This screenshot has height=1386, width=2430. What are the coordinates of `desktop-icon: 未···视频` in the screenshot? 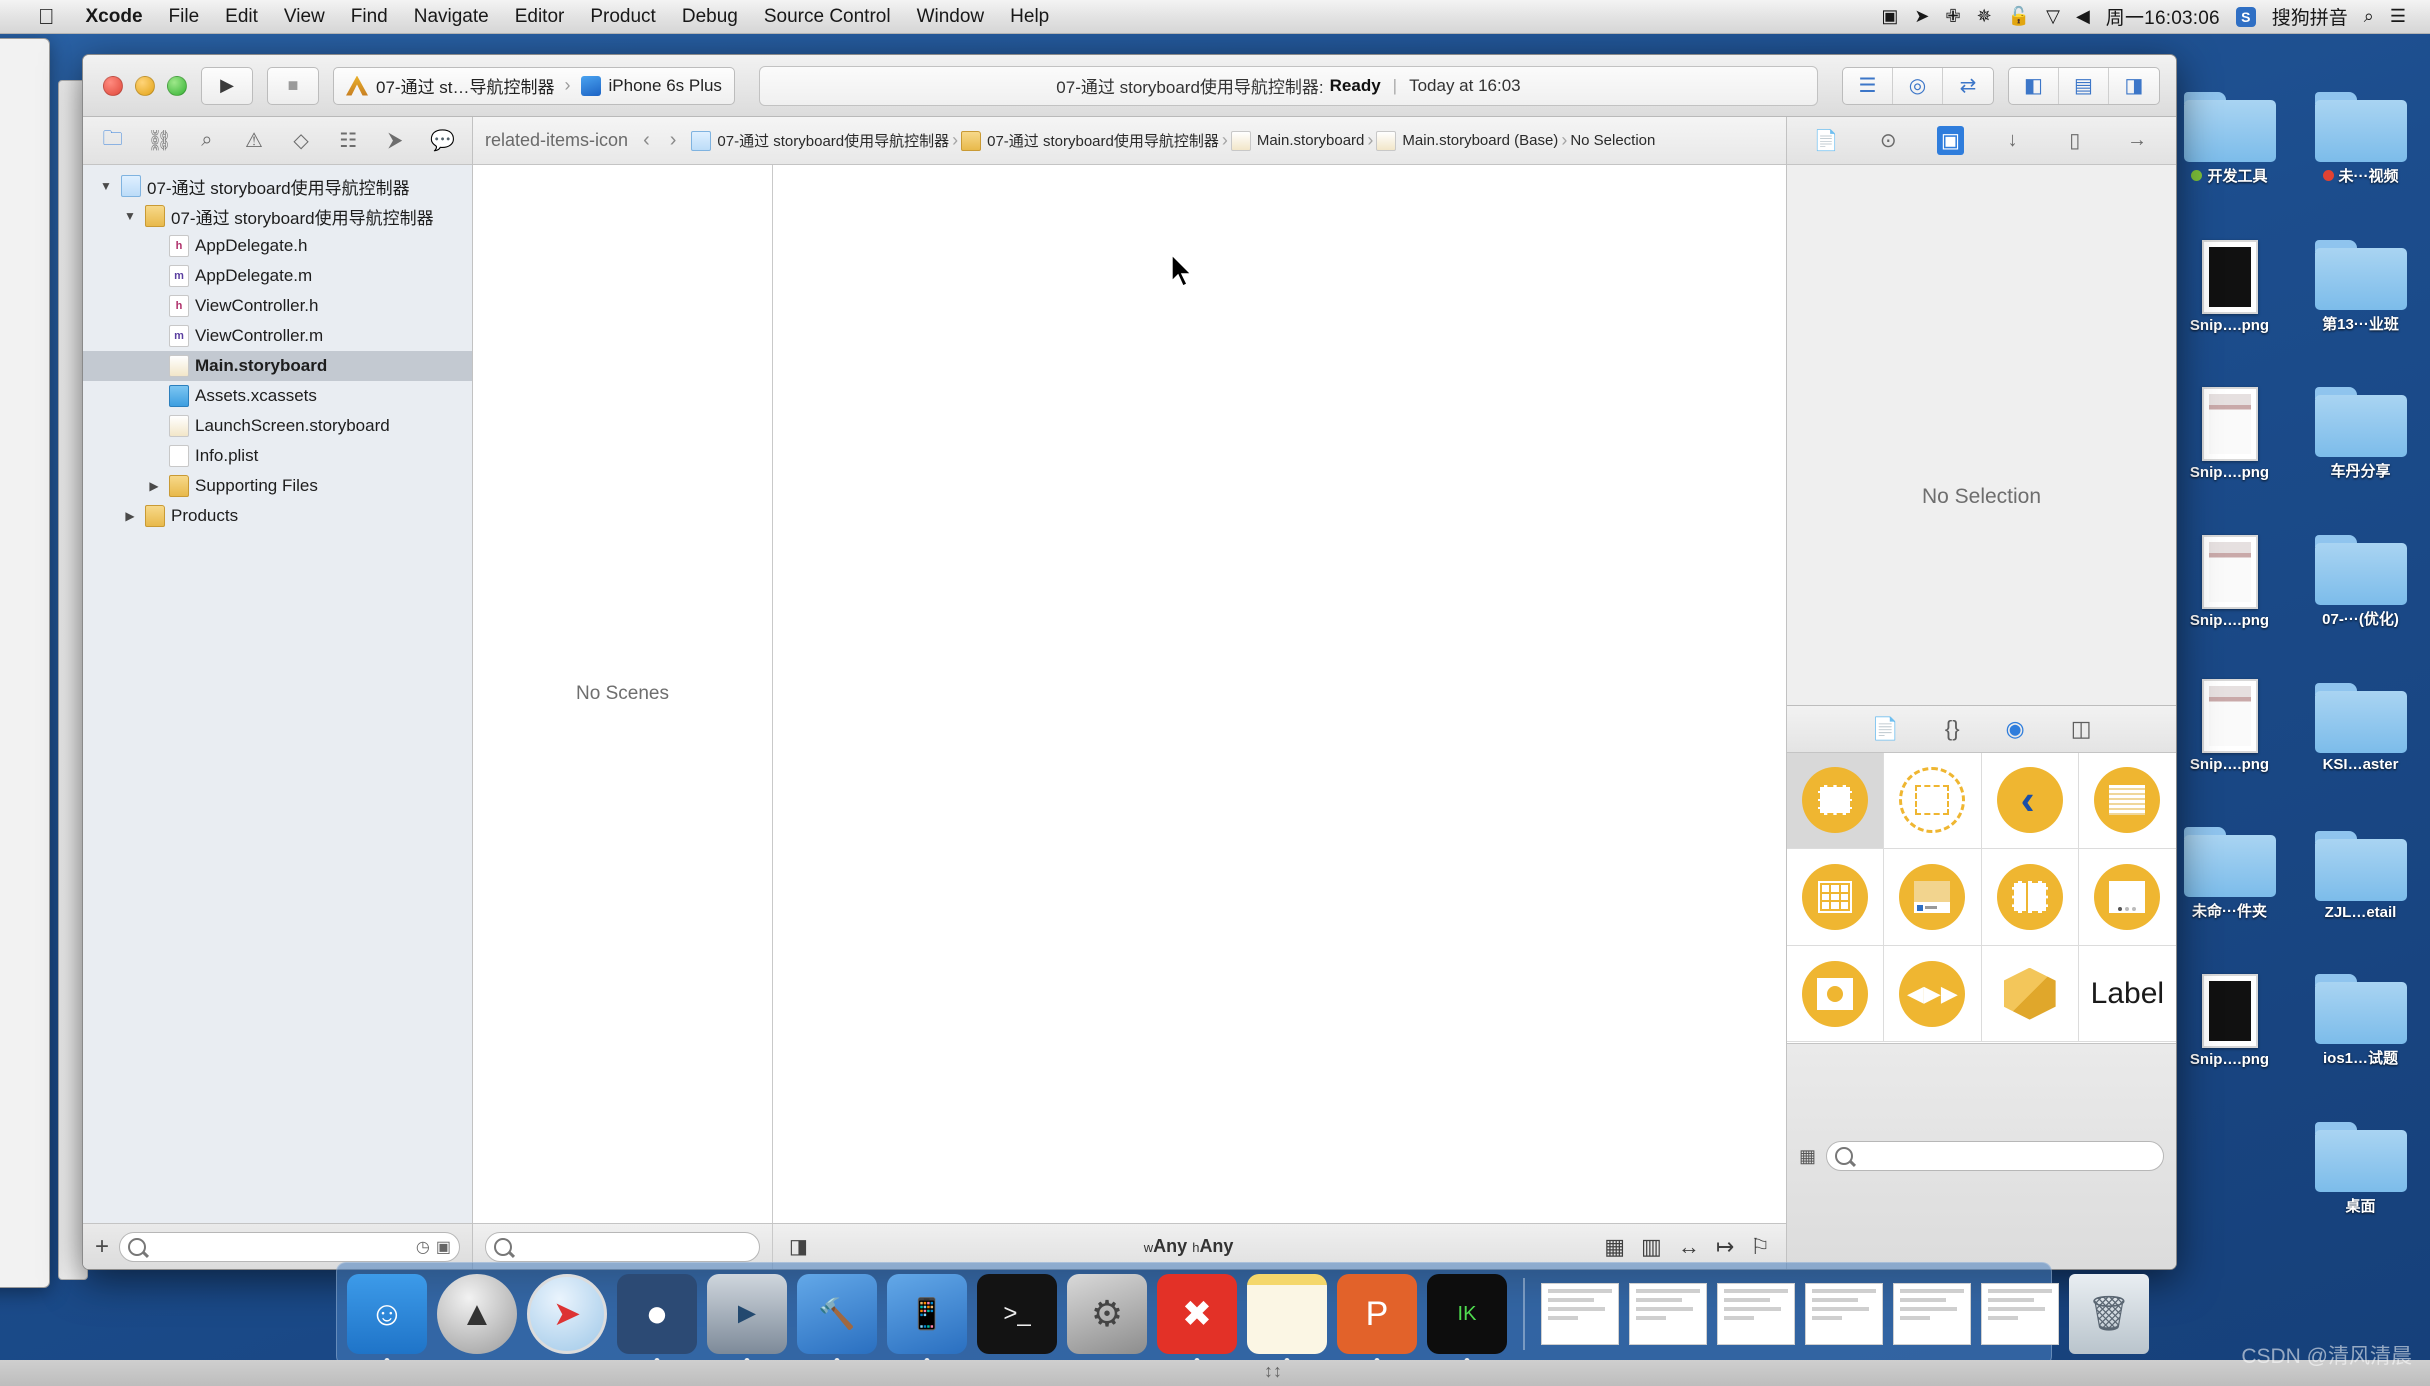 It's located at (2360, 115).